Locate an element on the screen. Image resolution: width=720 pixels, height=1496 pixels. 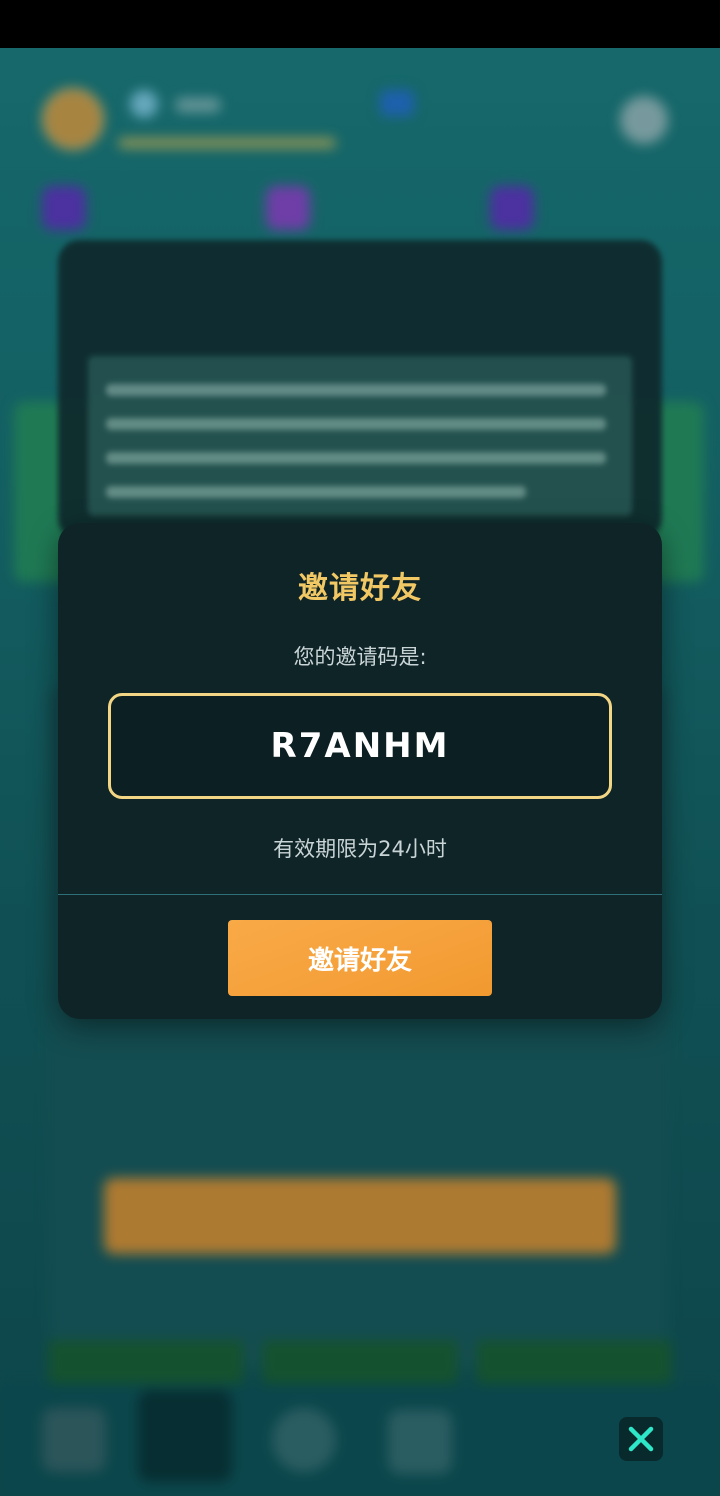
status-bar is located at coordinates (360, 24).